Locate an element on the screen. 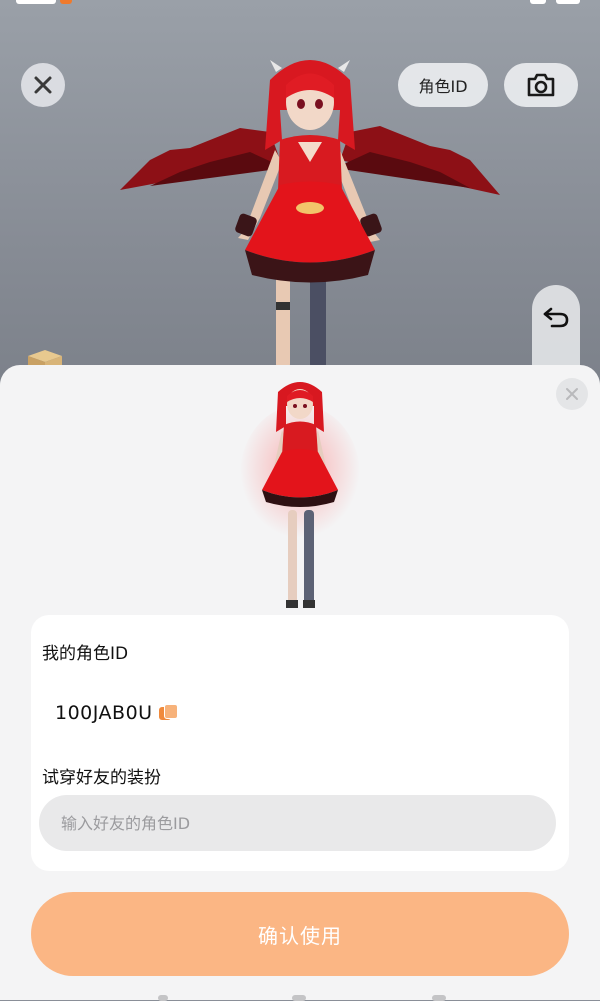  sheet-close-button is located at coordinates (572, 394).